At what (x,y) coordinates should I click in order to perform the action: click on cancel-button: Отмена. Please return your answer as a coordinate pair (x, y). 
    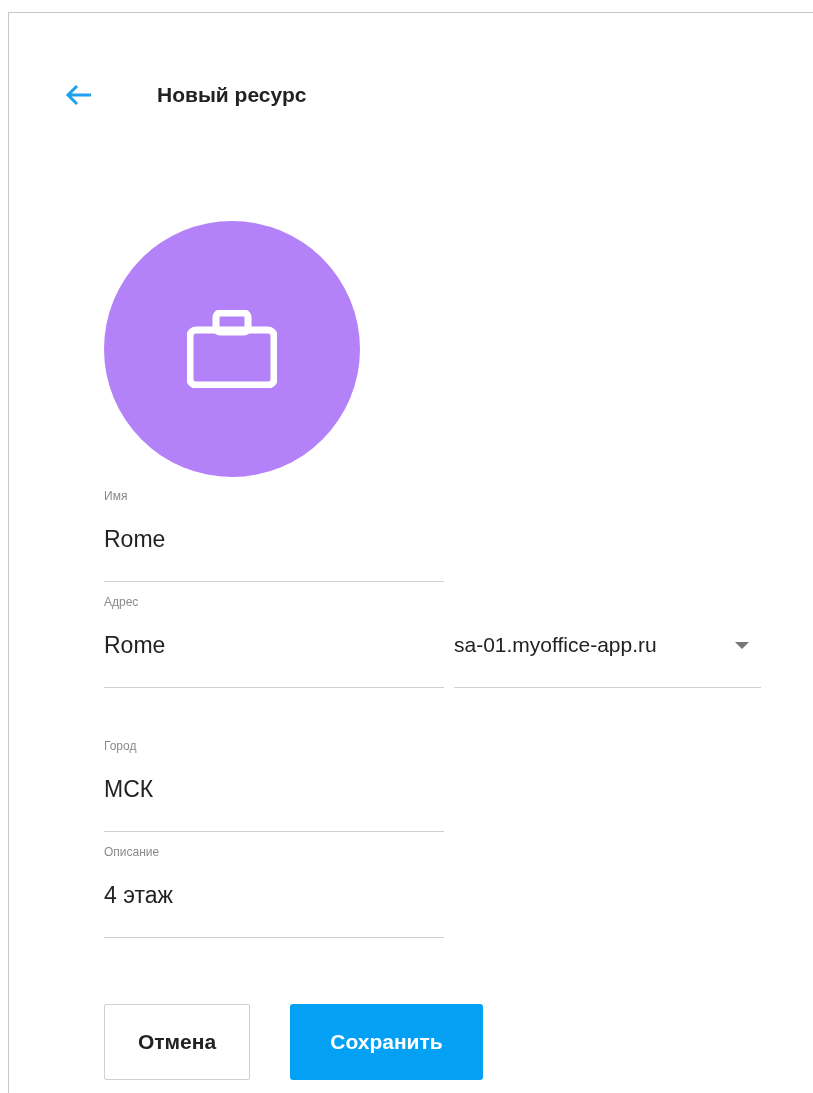
    Looking at the image, I should click on (177, 1042).